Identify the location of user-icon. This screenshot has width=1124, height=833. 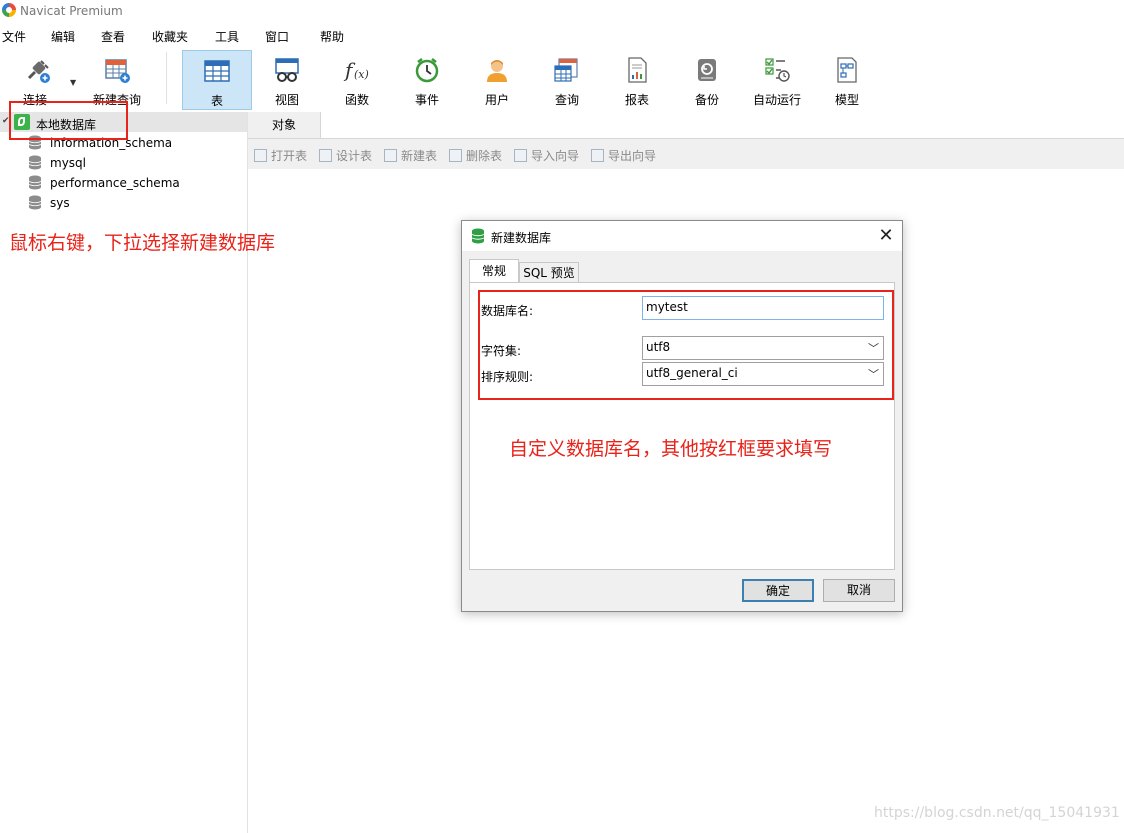
(497, 71).